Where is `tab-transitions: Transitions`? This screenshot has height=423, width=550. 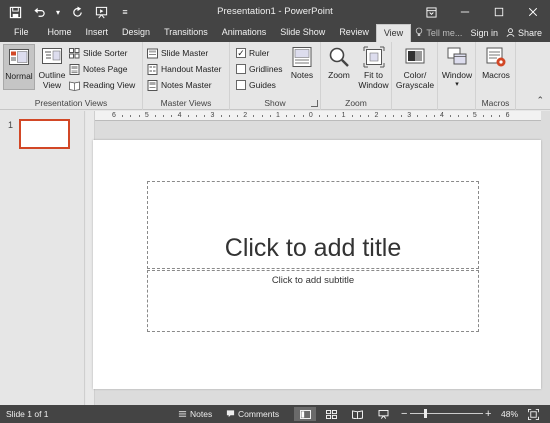 tab-transitions: Transitions is located at coordinates (186, 33).